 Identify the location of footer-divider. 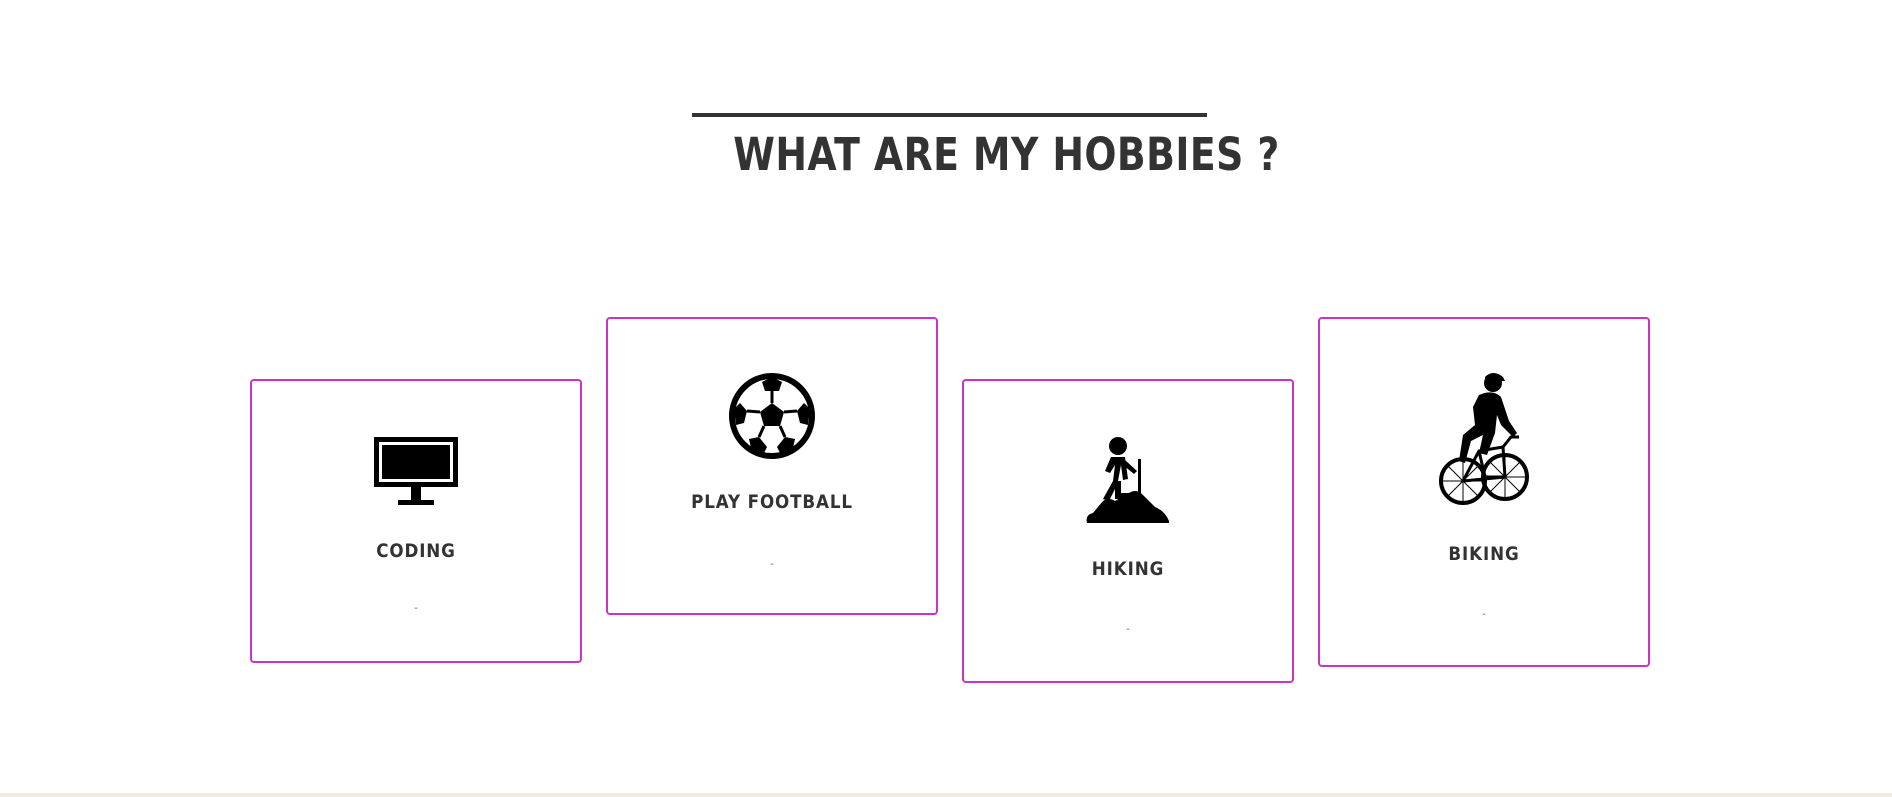
(946, 795).